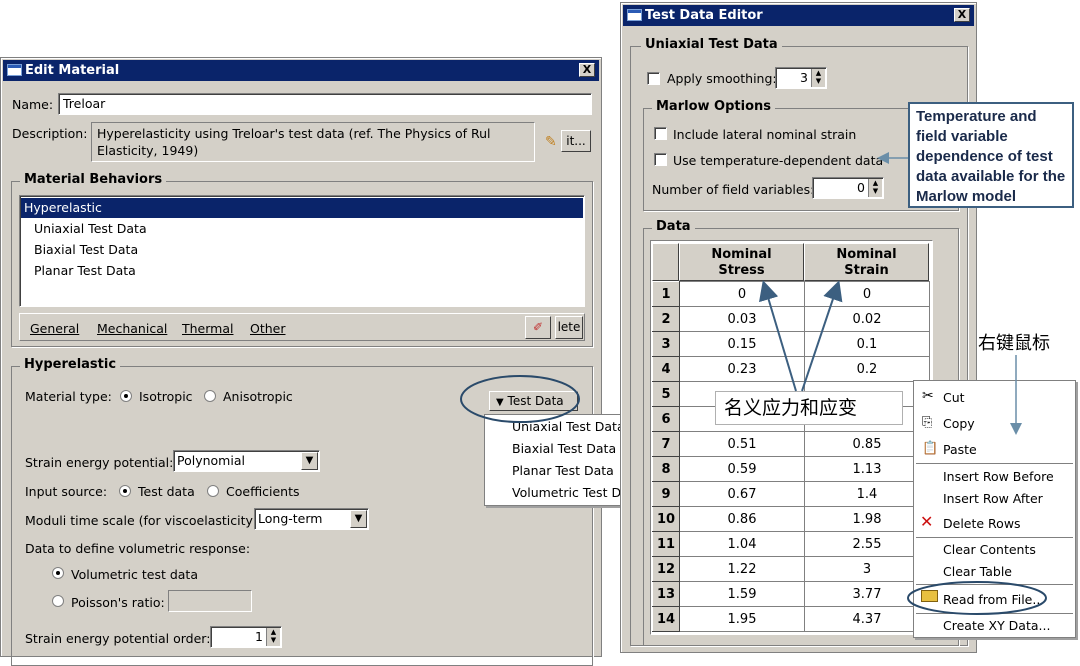 This screenshot has height=666, width=1080. Describe the element at coordinates (867, 594) in the screenshot. I see `strain-cell: 3.77` at that location.